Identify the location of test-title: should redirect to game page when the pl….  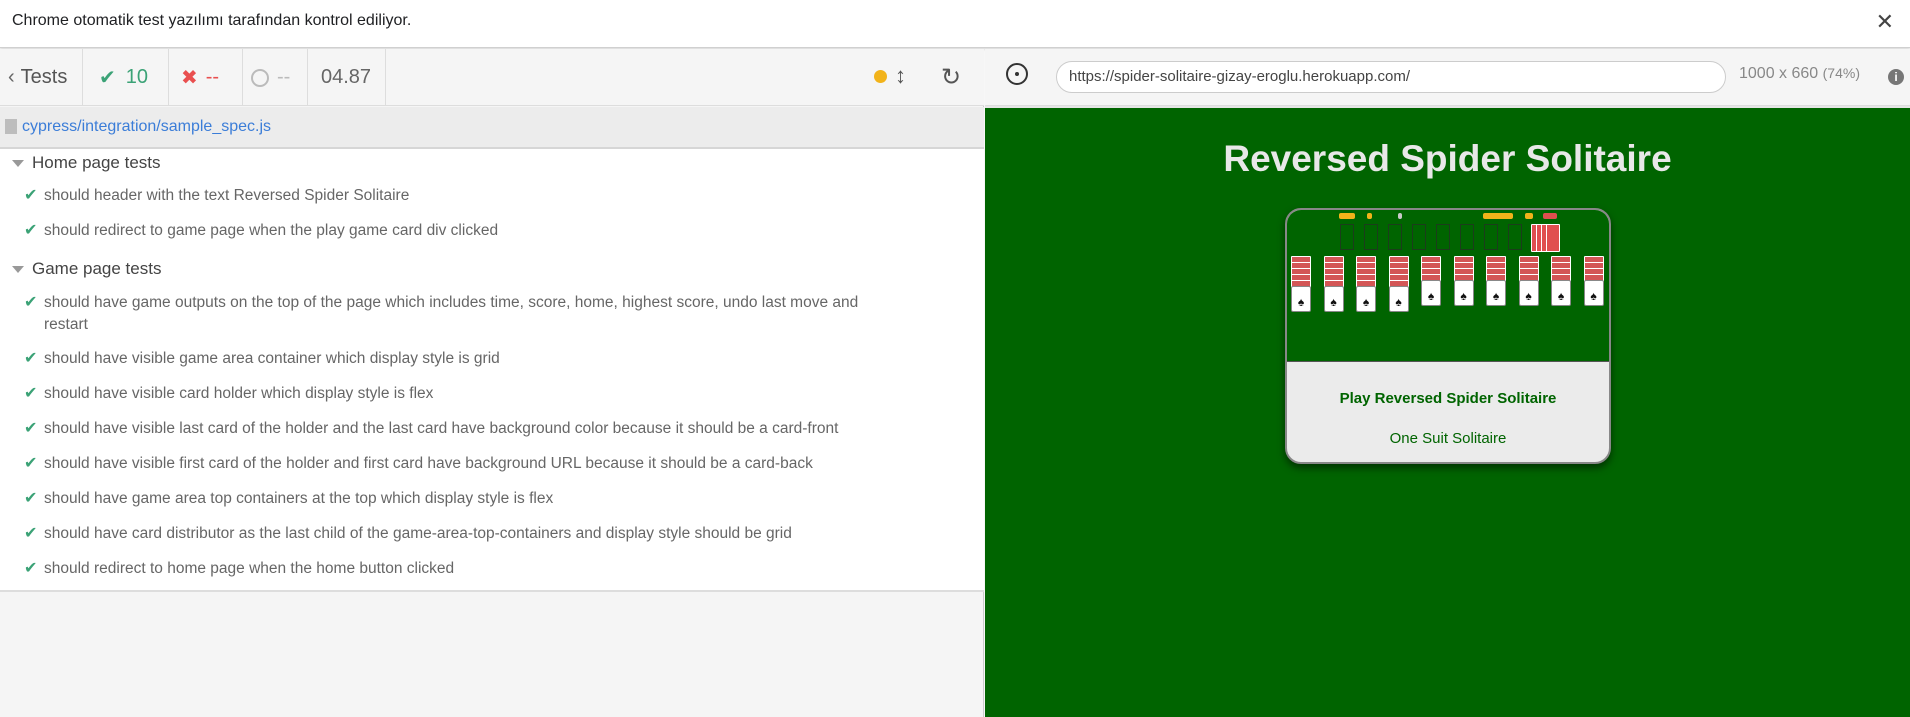
(271, 230).